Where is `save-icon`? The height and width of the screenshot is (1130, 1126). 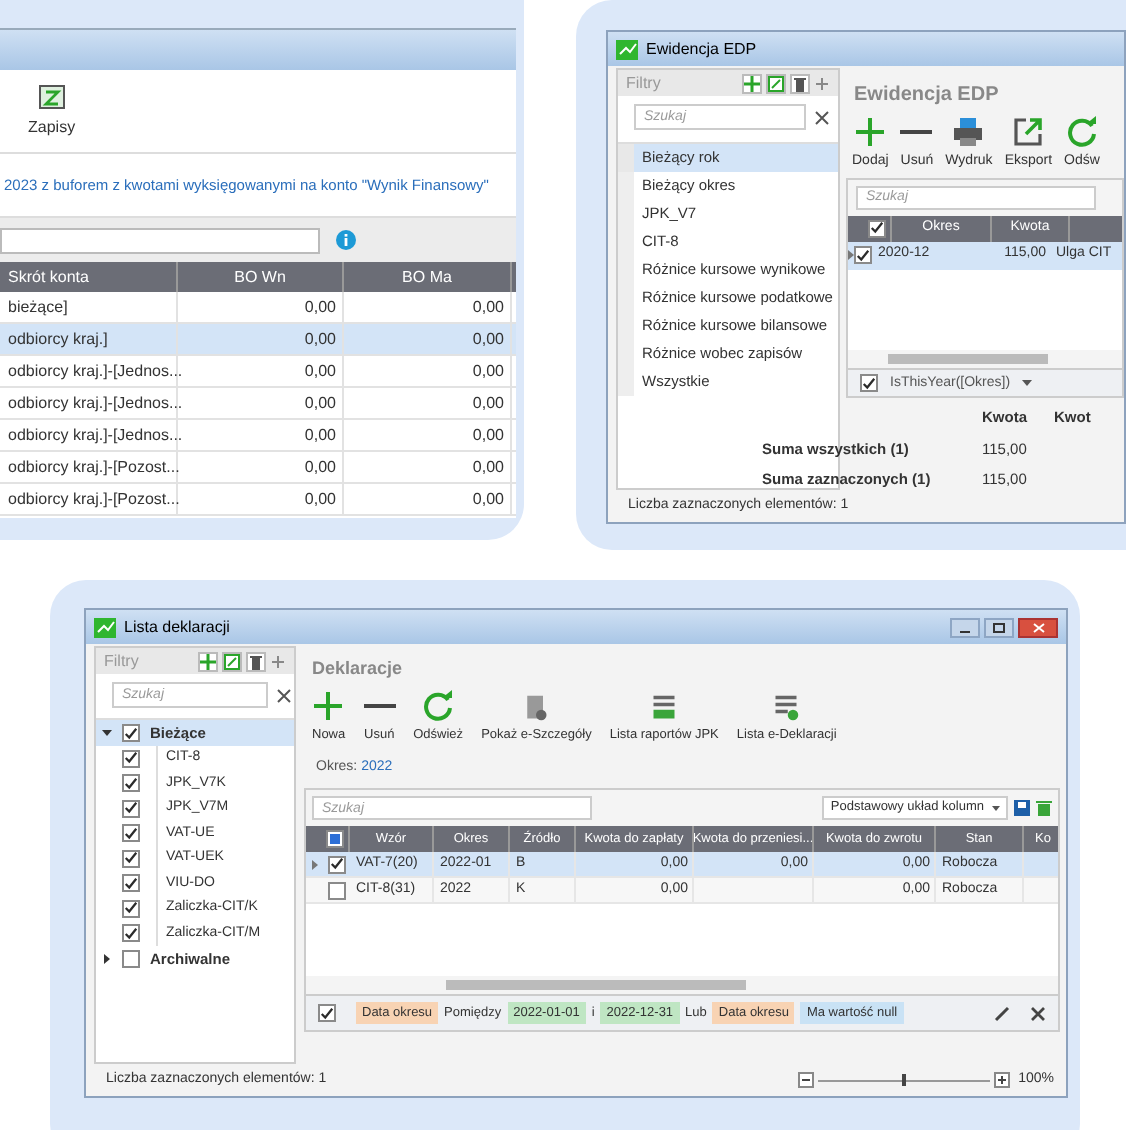
save-icon is located at coordinates (1022, 808).